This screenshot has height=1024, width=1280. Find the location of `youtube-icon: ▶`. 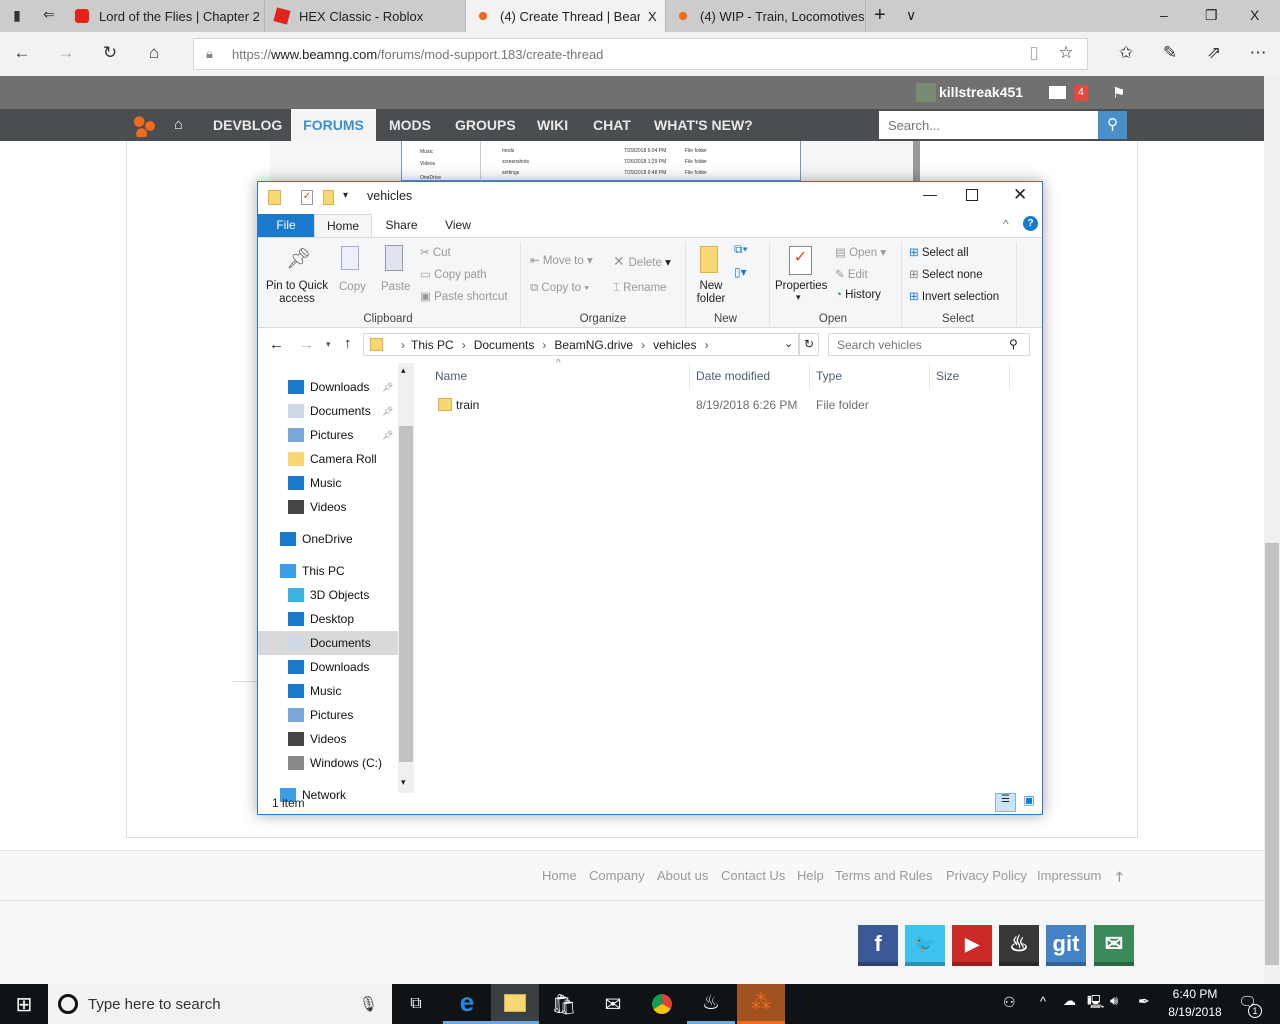

youtube-icon: ▶ is located at coordinates (972, 945).